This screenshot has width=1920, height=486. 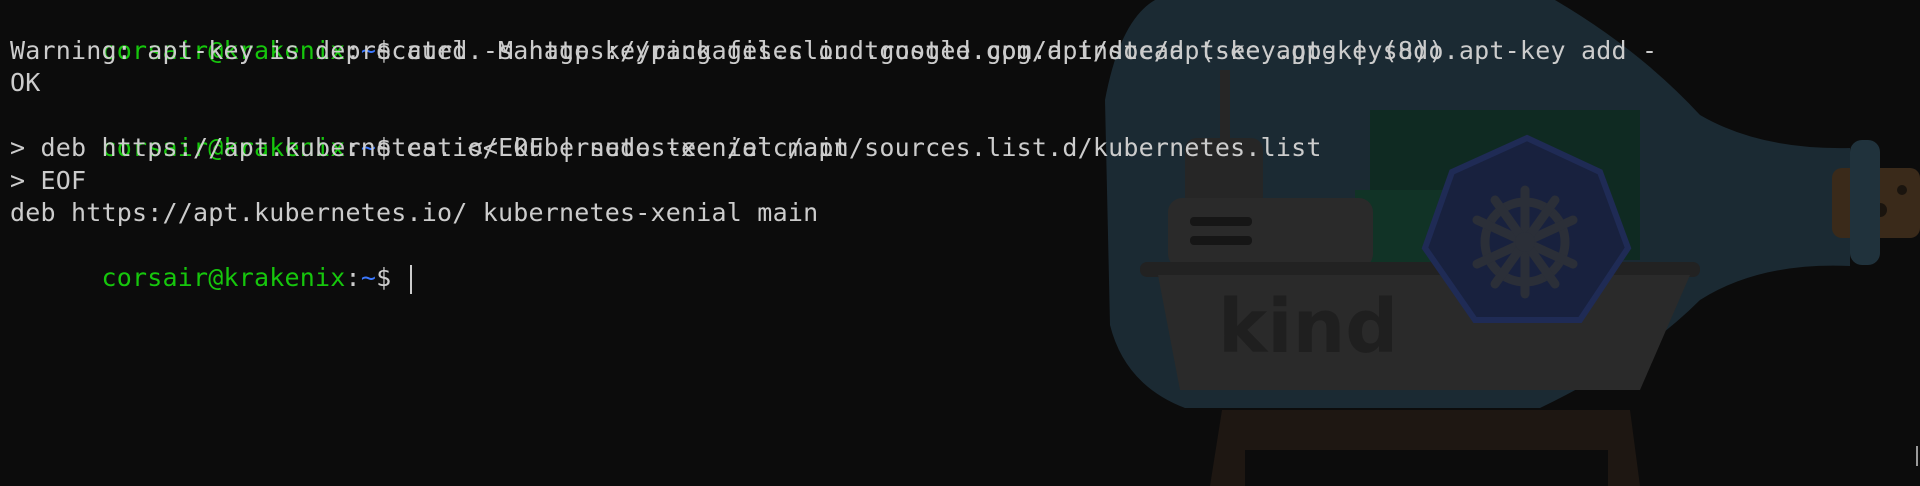 I want to click on terminal-line: OK, so click(x=25, y=82).